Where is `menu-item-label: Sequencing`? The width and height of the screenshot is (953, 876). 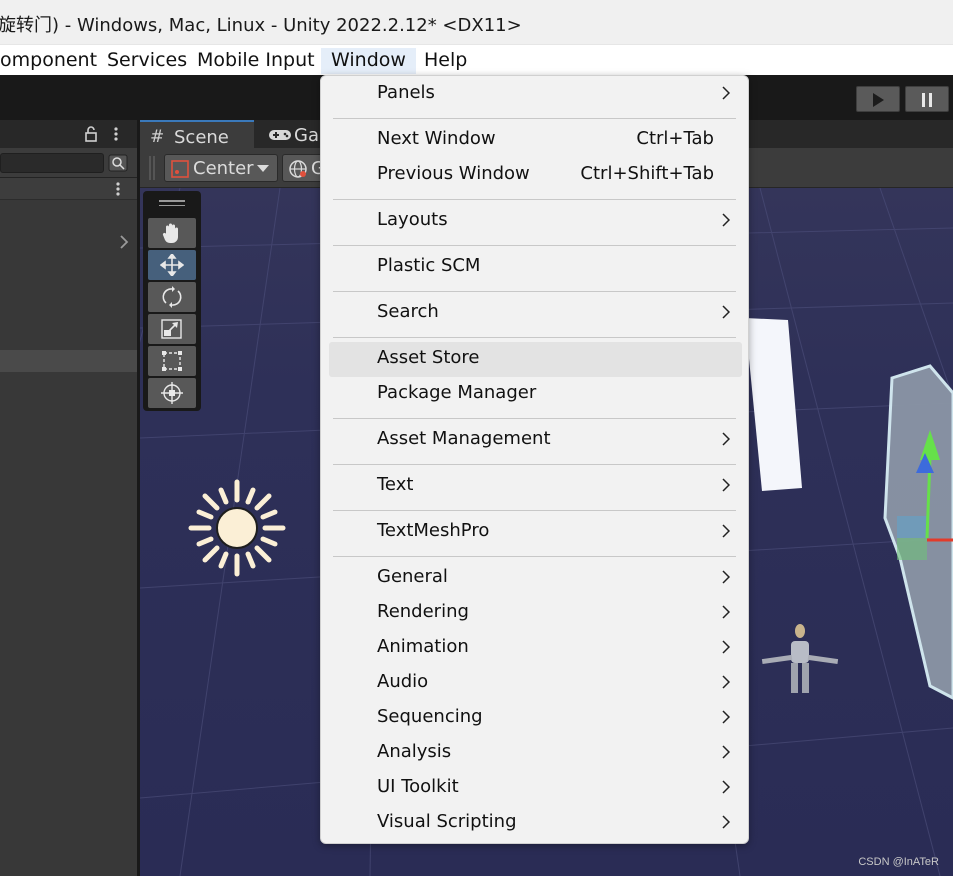 menu-item-label: Sequencing is located at coordinates (430, 716).